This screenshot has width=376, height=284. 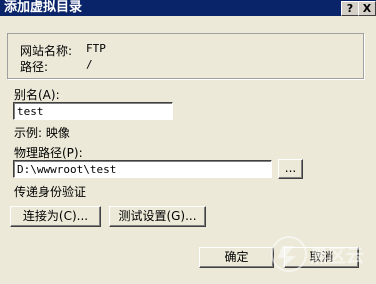 What do you see at coordinates (50, 192) in the screenshot?
I see `pass-through-auth-label: 传递身份验证` at bounding box center [50, 192].